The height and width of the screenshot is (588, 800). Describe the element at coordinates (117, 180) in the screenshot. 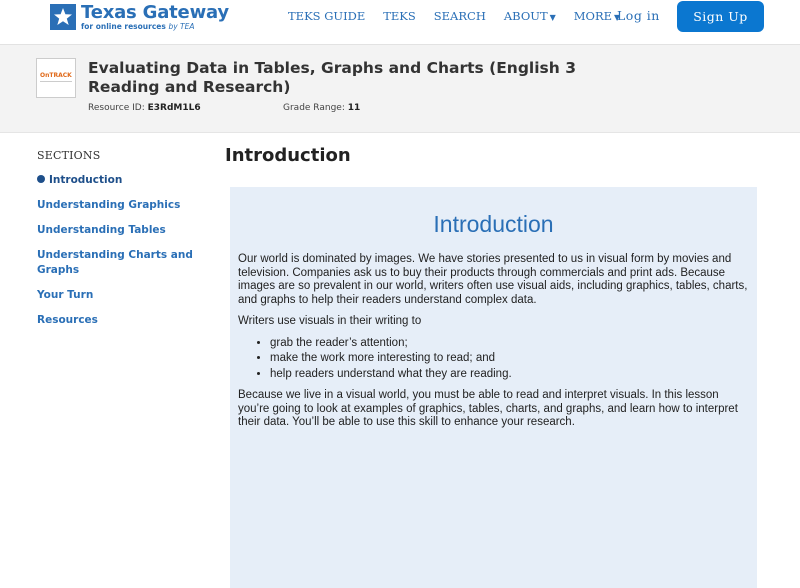

I see `sidebar-item-introduction: Introduction` at that location.